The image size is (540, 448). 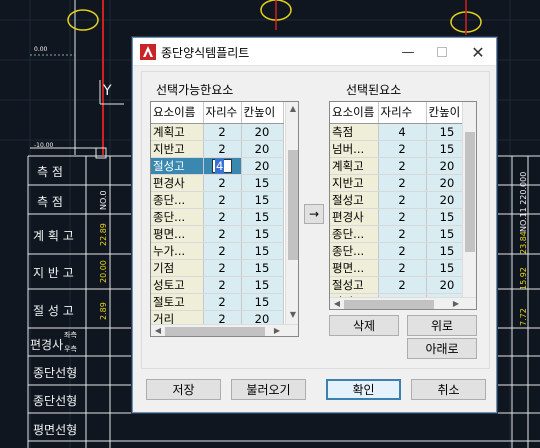 What do you see at coordinates (292, 108) in the screenshot?
I see `scroll-up-icon: ▲` at bounding box center [292, 108].